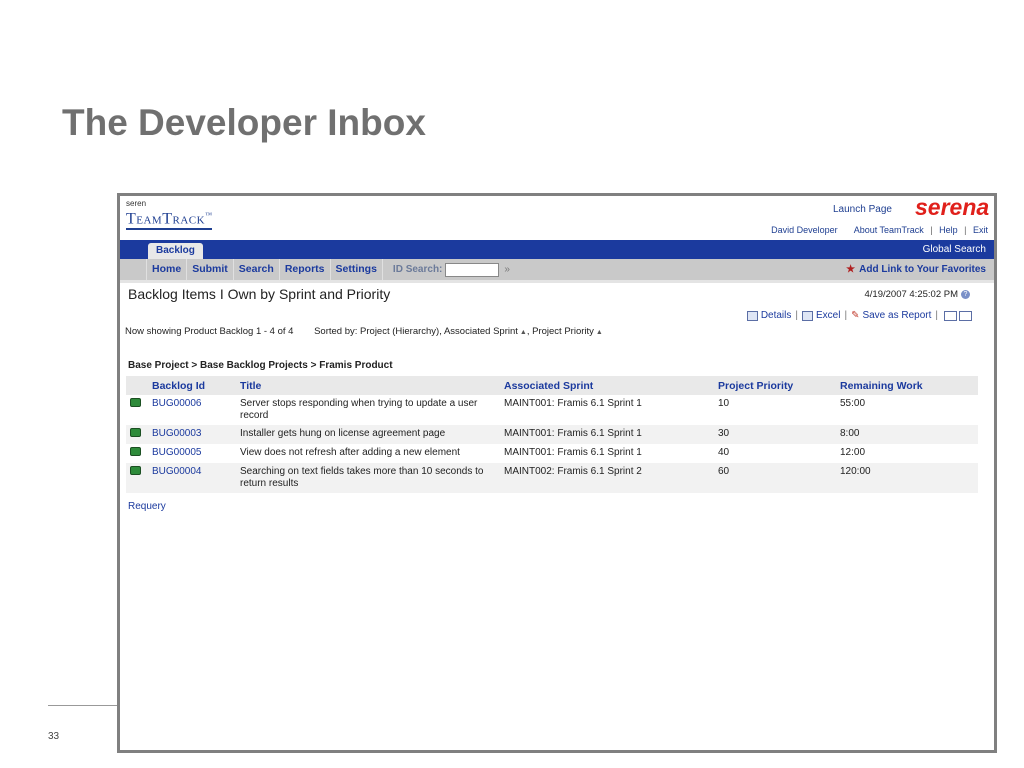 The width and height of the screenshot is (1024, 768). What do you see at coordinates (192, 410) in the screenshot?
I see `backlog-id-cell: BUG00006` at bounding box center [192, 410].